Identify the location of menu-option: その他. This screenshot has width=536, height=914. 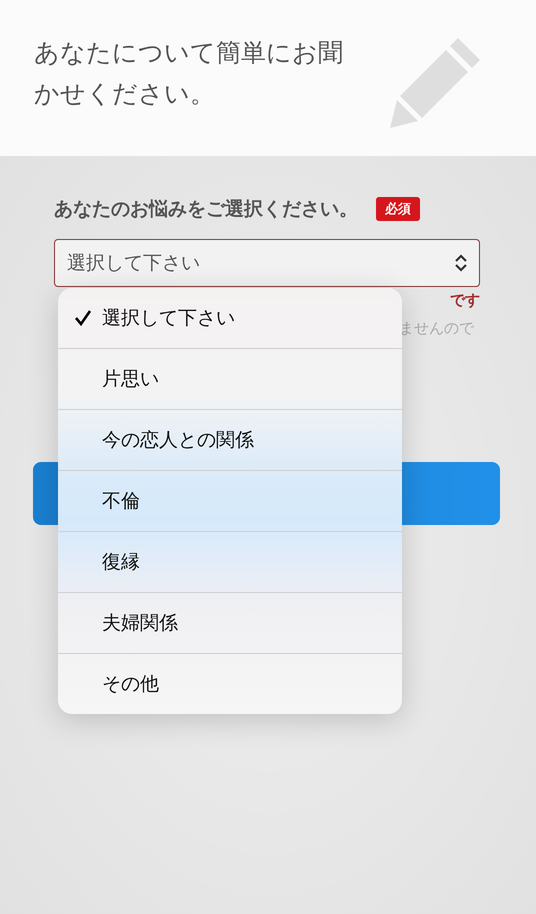
(230, 683).